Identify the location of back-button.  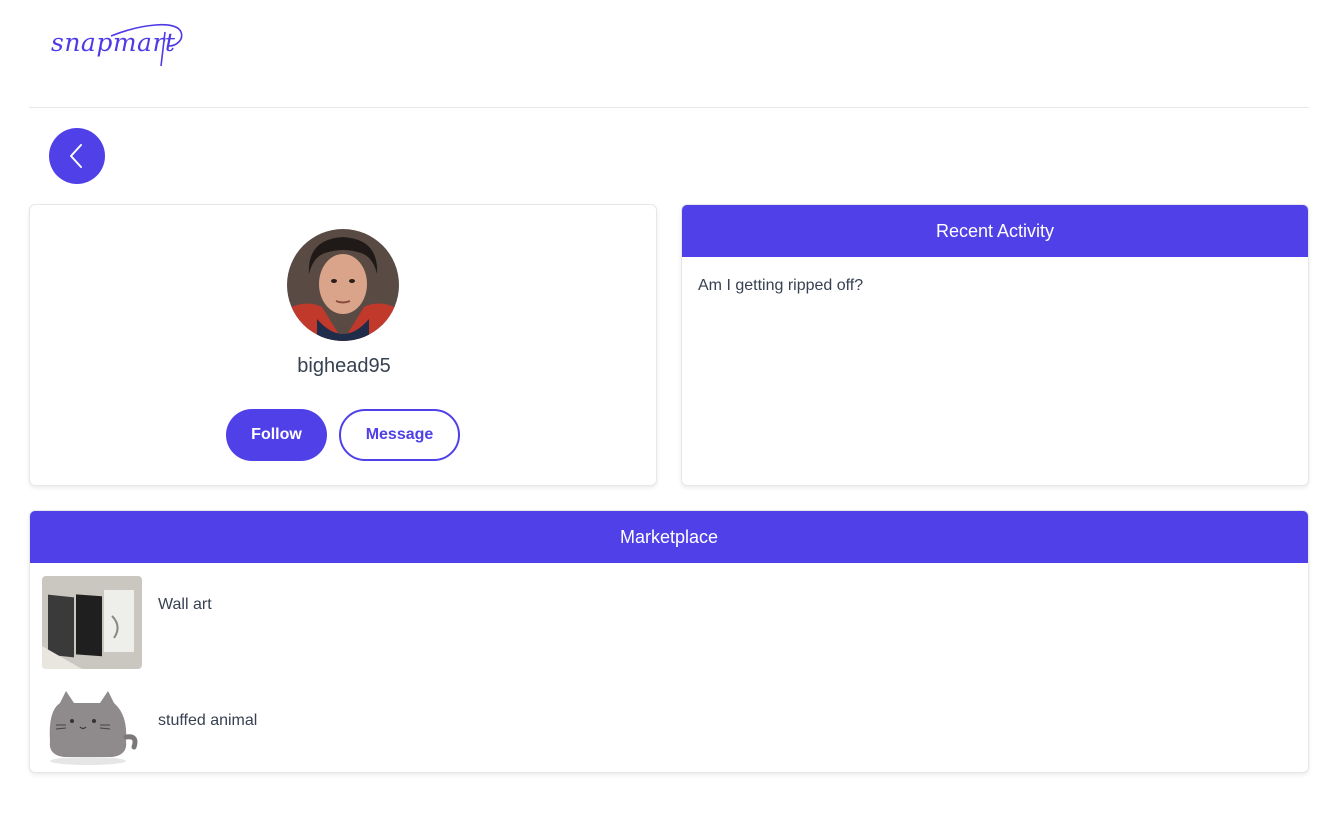
(77, 156).